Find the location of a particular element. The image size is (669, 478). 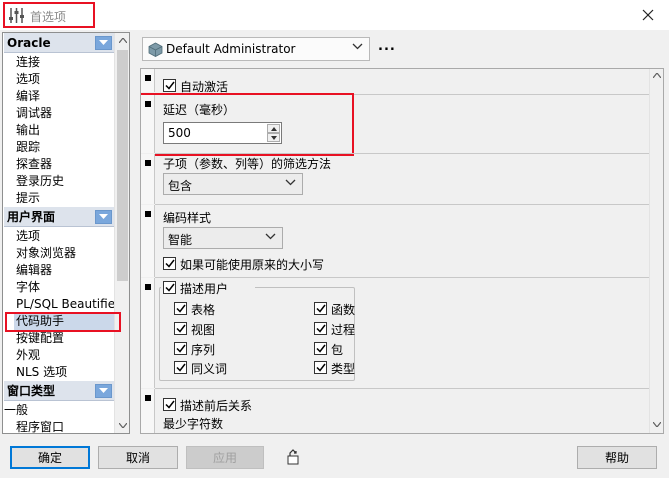

close-icon is located at coordinates (648, 15).